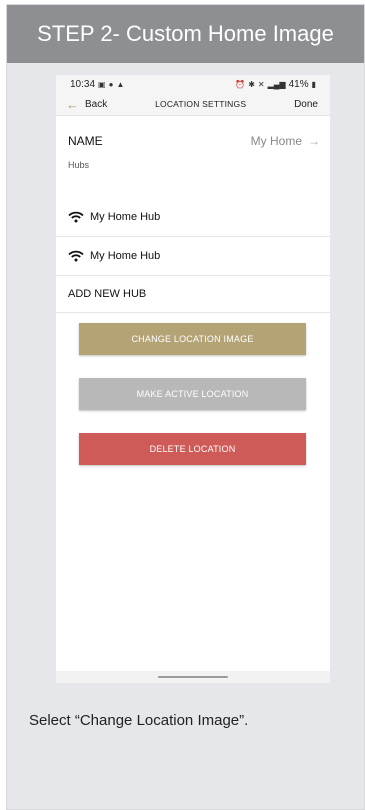  I want to click on alarm-icon: ⏰, so click(240, 84).